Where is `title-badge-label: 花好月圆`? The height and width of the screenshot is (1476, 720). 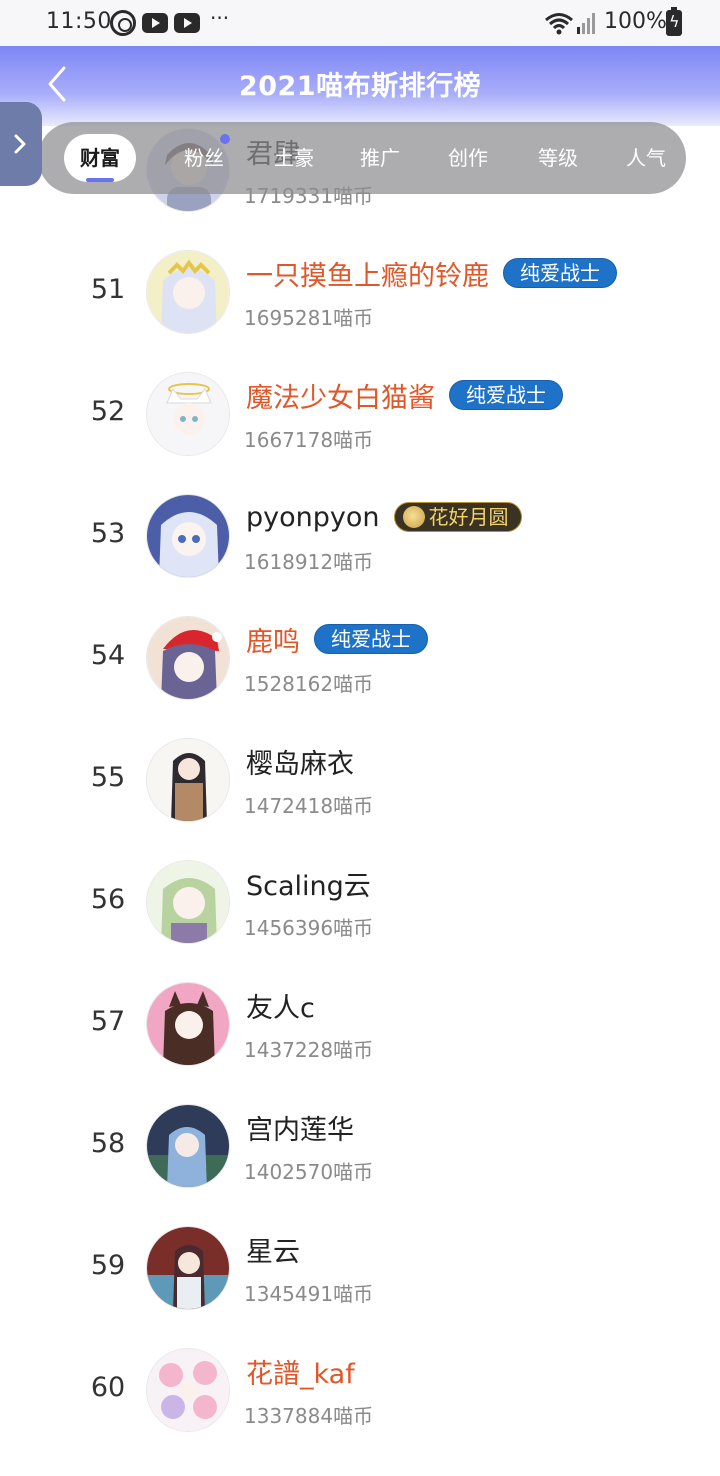
title-badge-label: 花好月圆 is located at coordinates (468, 517).